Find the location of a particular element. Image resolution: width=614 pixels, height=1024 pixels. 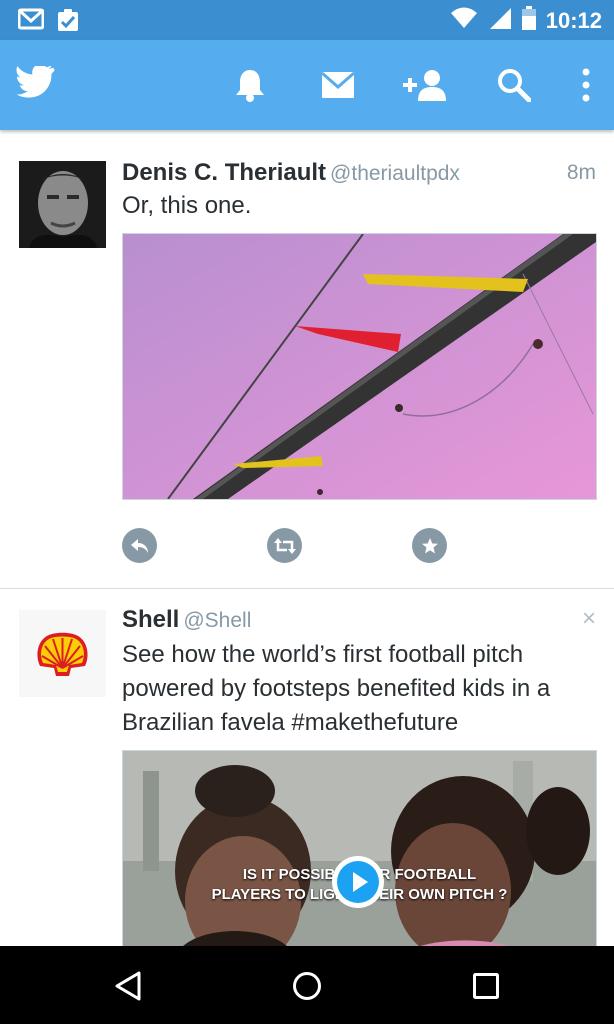

cell-signal-icon is located at coordinates (500, 20).